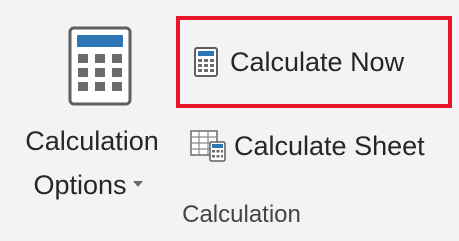 The image size is (459, 241). I want to click on calculation-options-label-line2: Options, so click(88, 185).